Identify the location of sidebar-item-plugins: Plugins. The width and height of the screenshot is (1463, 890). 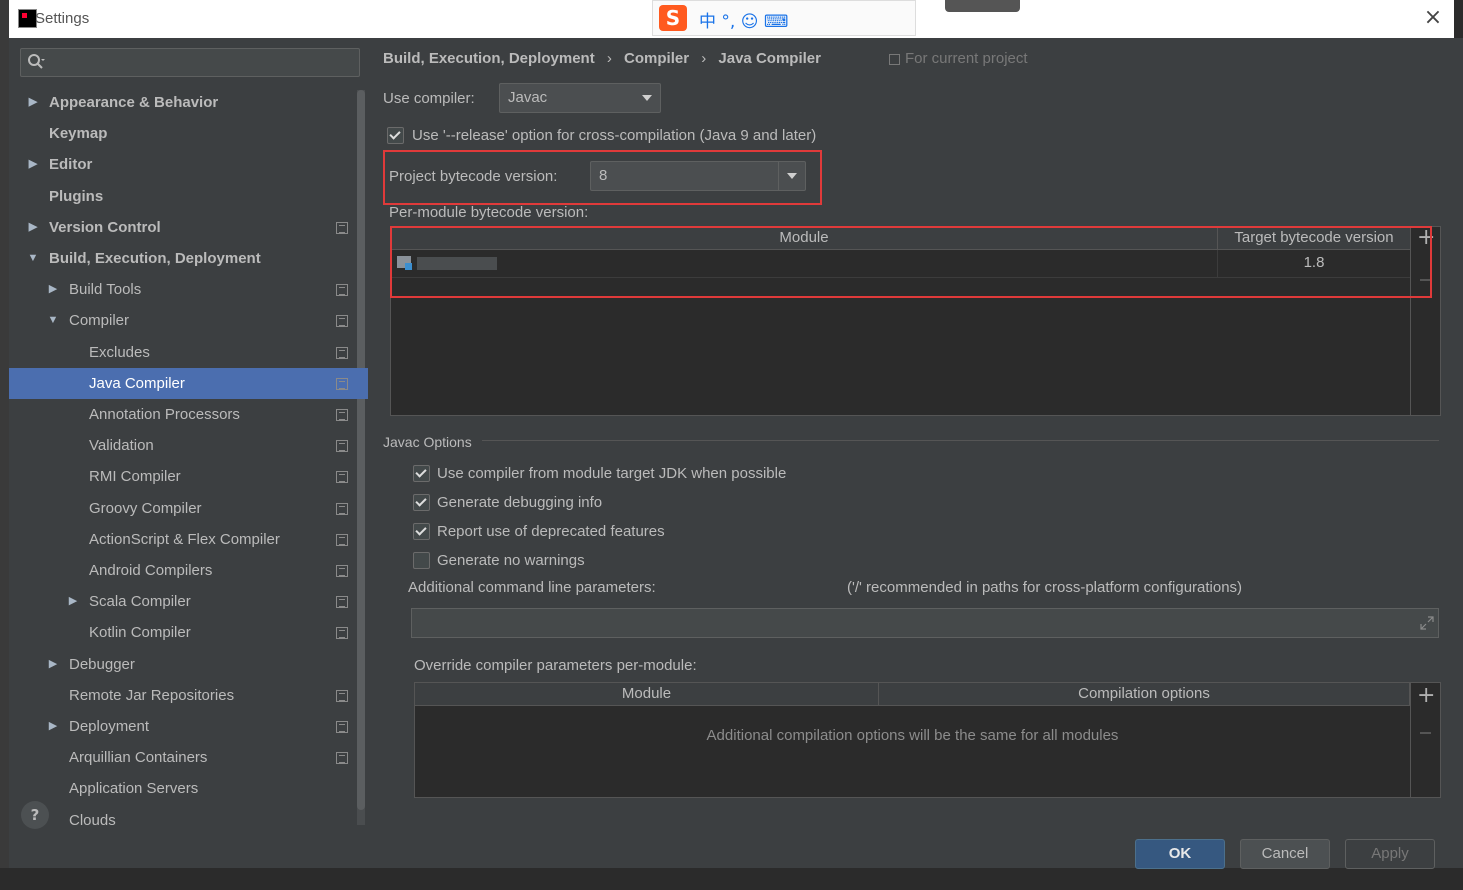
(188, 196).